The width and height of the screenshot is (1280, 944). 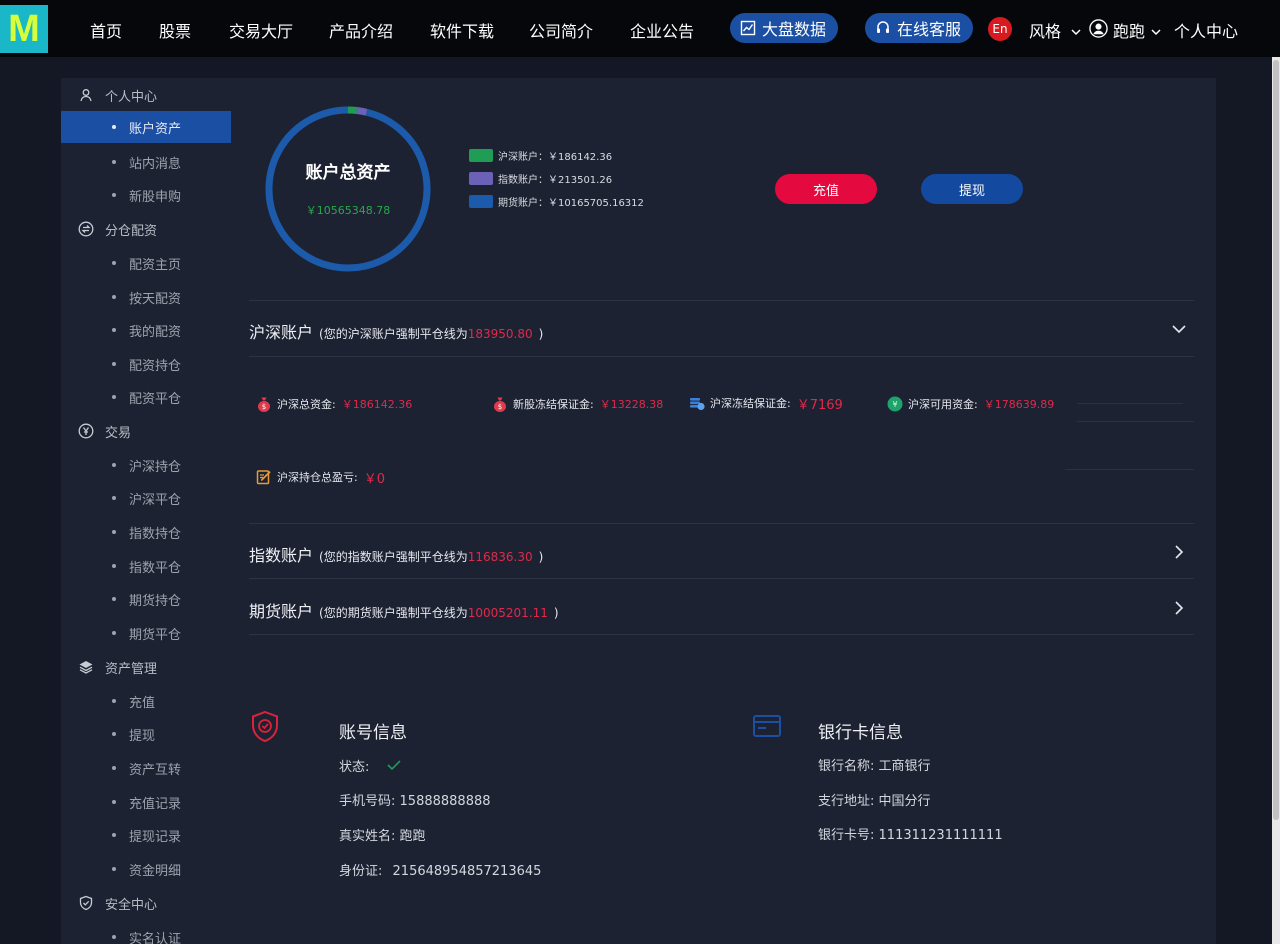 I want to click on user-menu: 跑跑, so click(x=1137, y=30).